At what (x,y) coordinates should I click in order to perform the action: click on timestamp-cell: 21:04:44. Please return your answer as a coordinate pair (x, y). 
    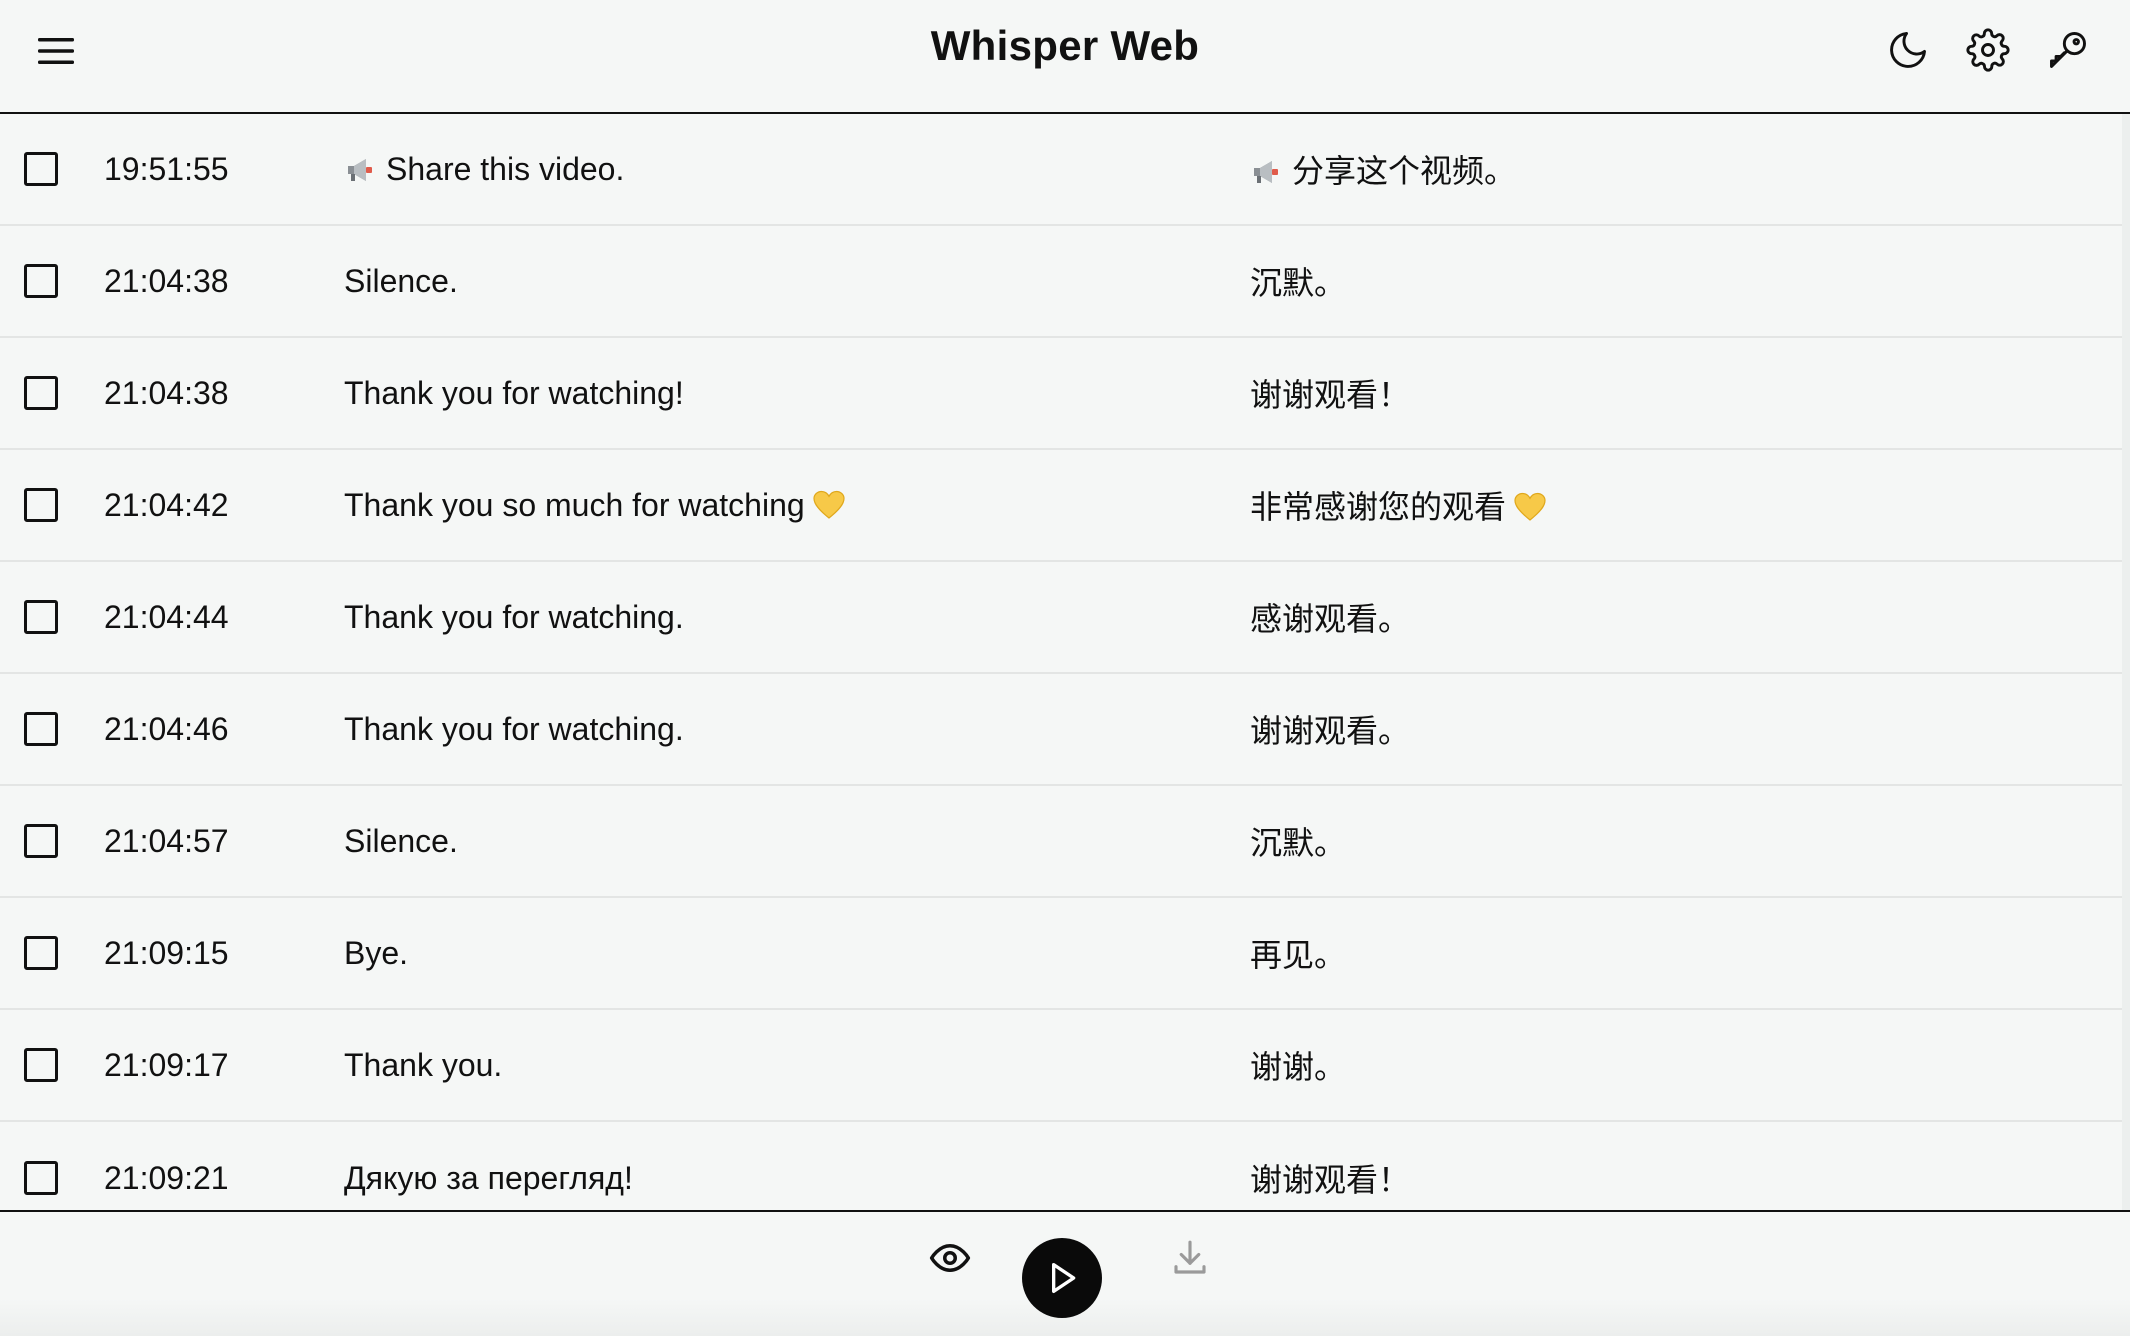
    Looking at the image, I should click on (166, 616).